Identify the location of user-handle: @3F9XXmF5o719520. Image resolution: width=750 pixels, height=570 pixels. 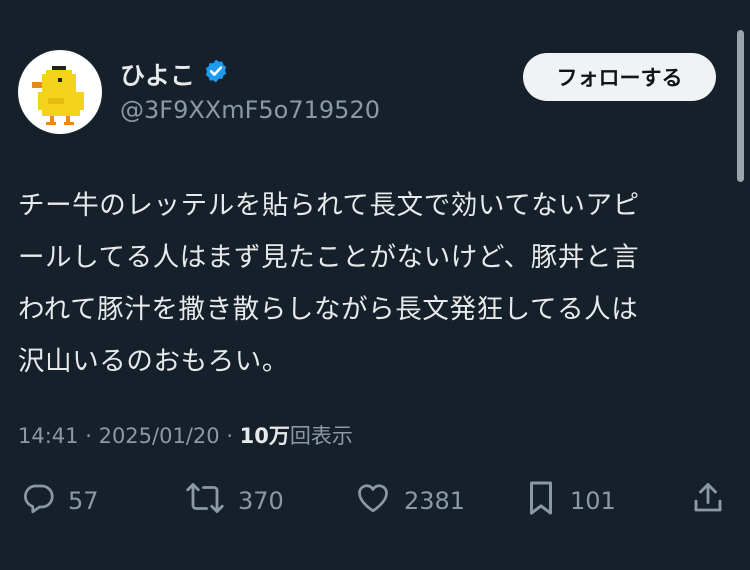
(250, 110).